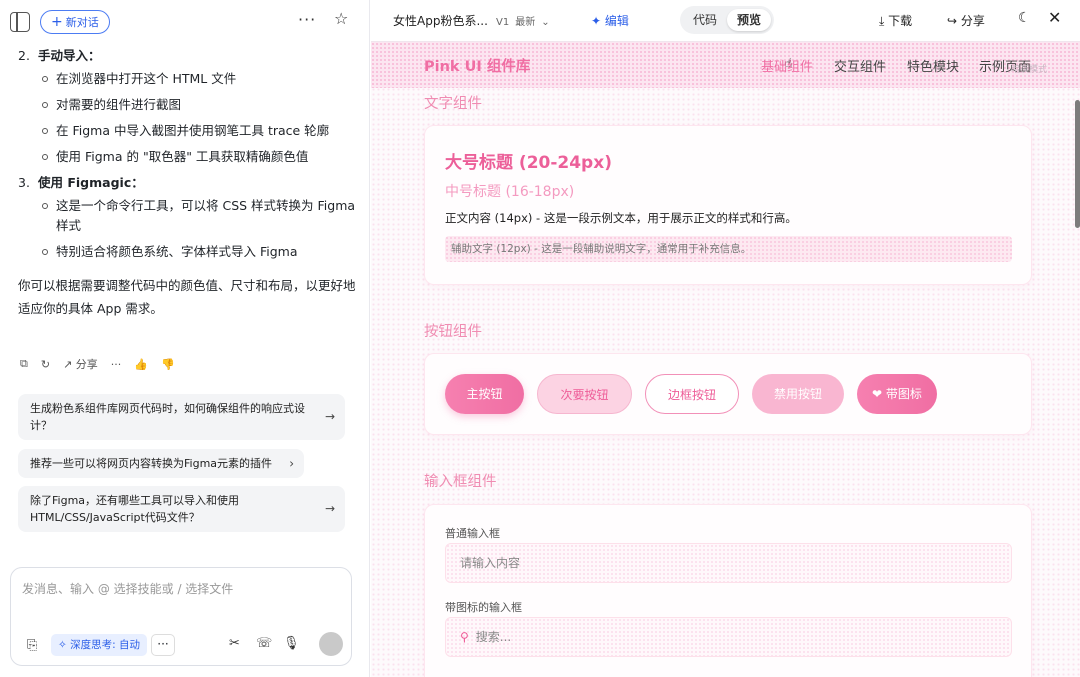 The image size is (1080, 677). What do you see at coordinates (728, 563) in the screenshot?
I see `normal-input: 请输入内容` at bounding box center [728, 563].